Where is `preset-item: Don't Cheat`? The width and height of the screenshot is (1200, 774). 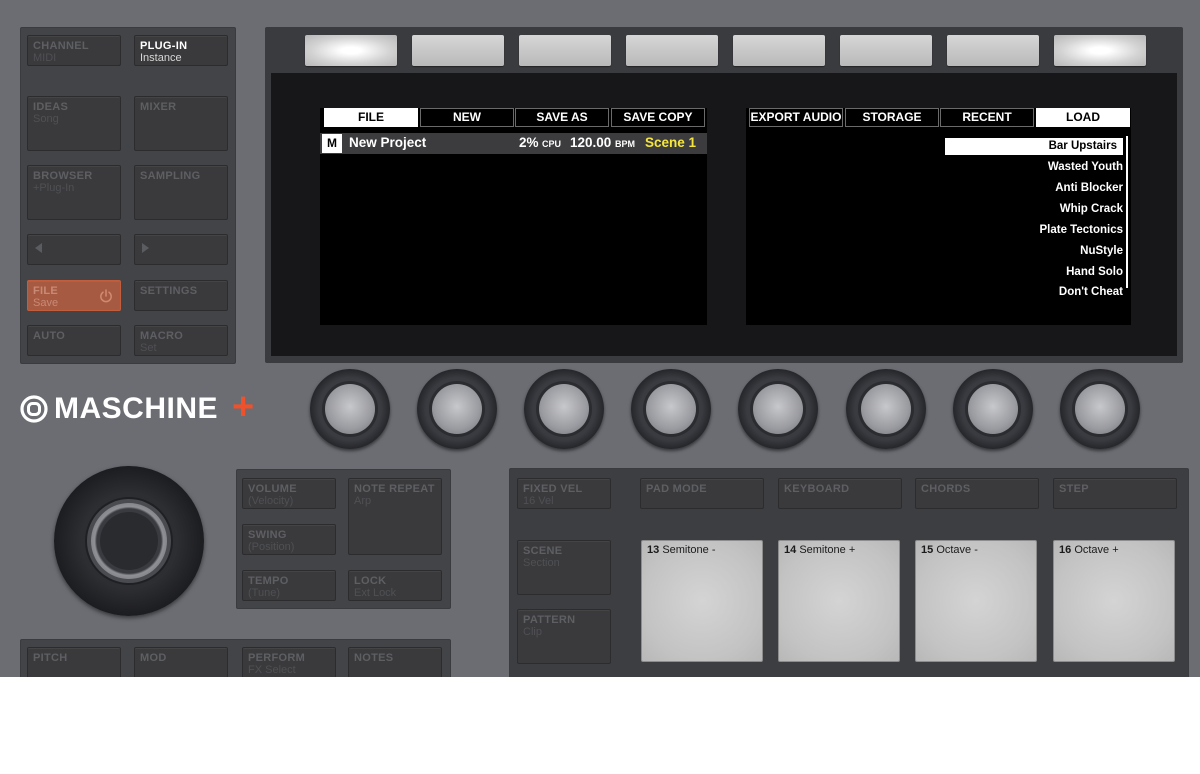 preset-item: Don't Cheat is located at coordinates (1091, 292).